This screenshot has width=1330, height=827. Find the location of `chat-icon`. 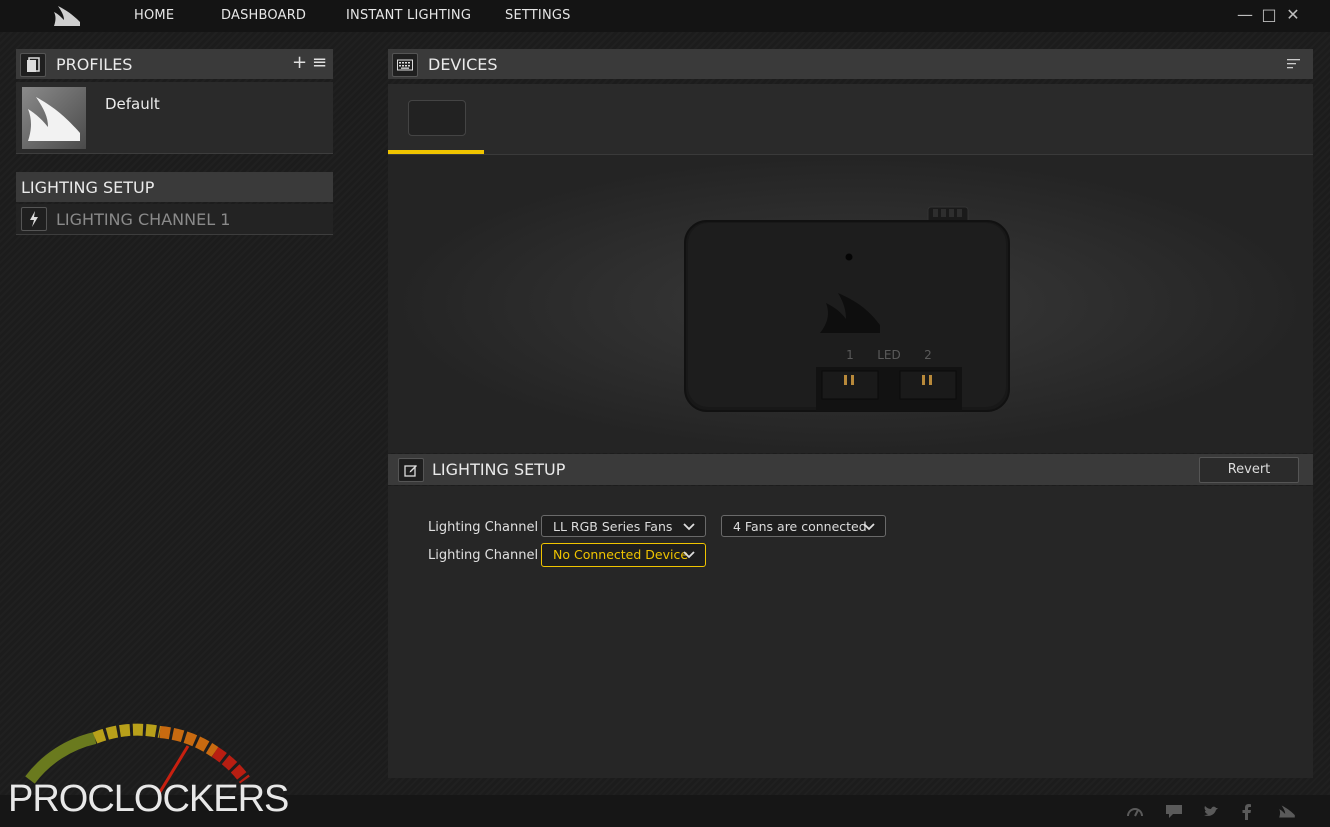

chat-icon is located at coordinates (1174, 811).